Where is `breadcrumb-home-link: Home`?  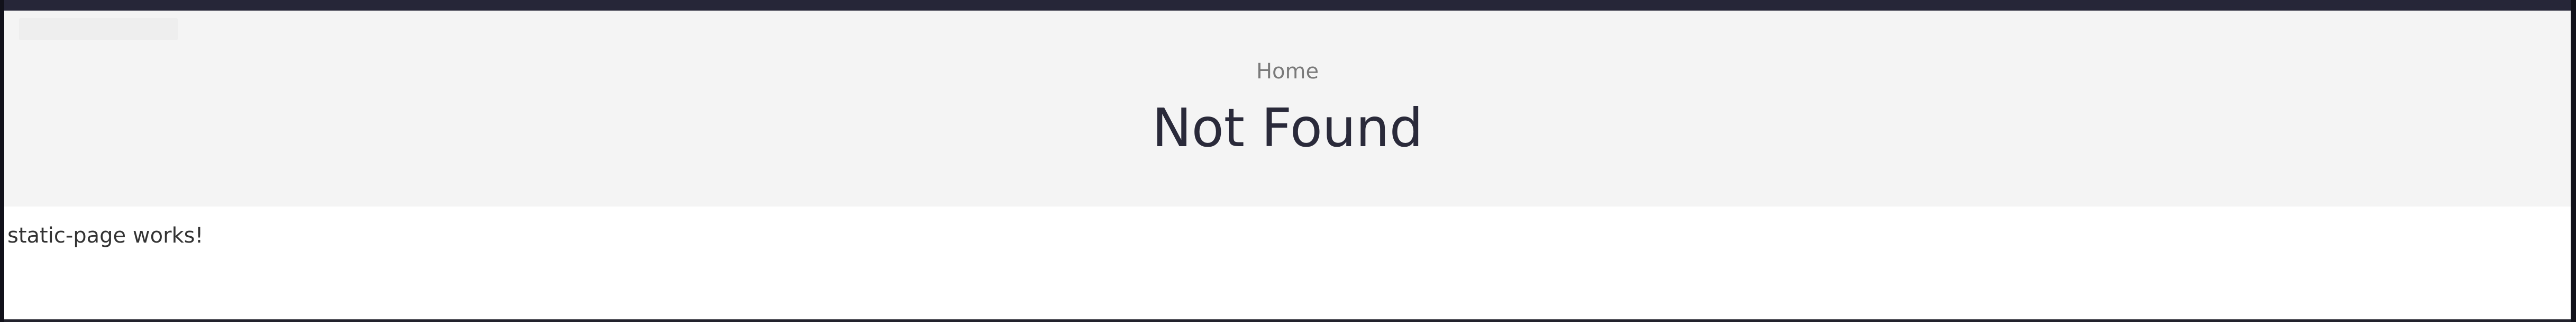 breadcrumb-home-link: Home is located at coordinates (1287, 71).